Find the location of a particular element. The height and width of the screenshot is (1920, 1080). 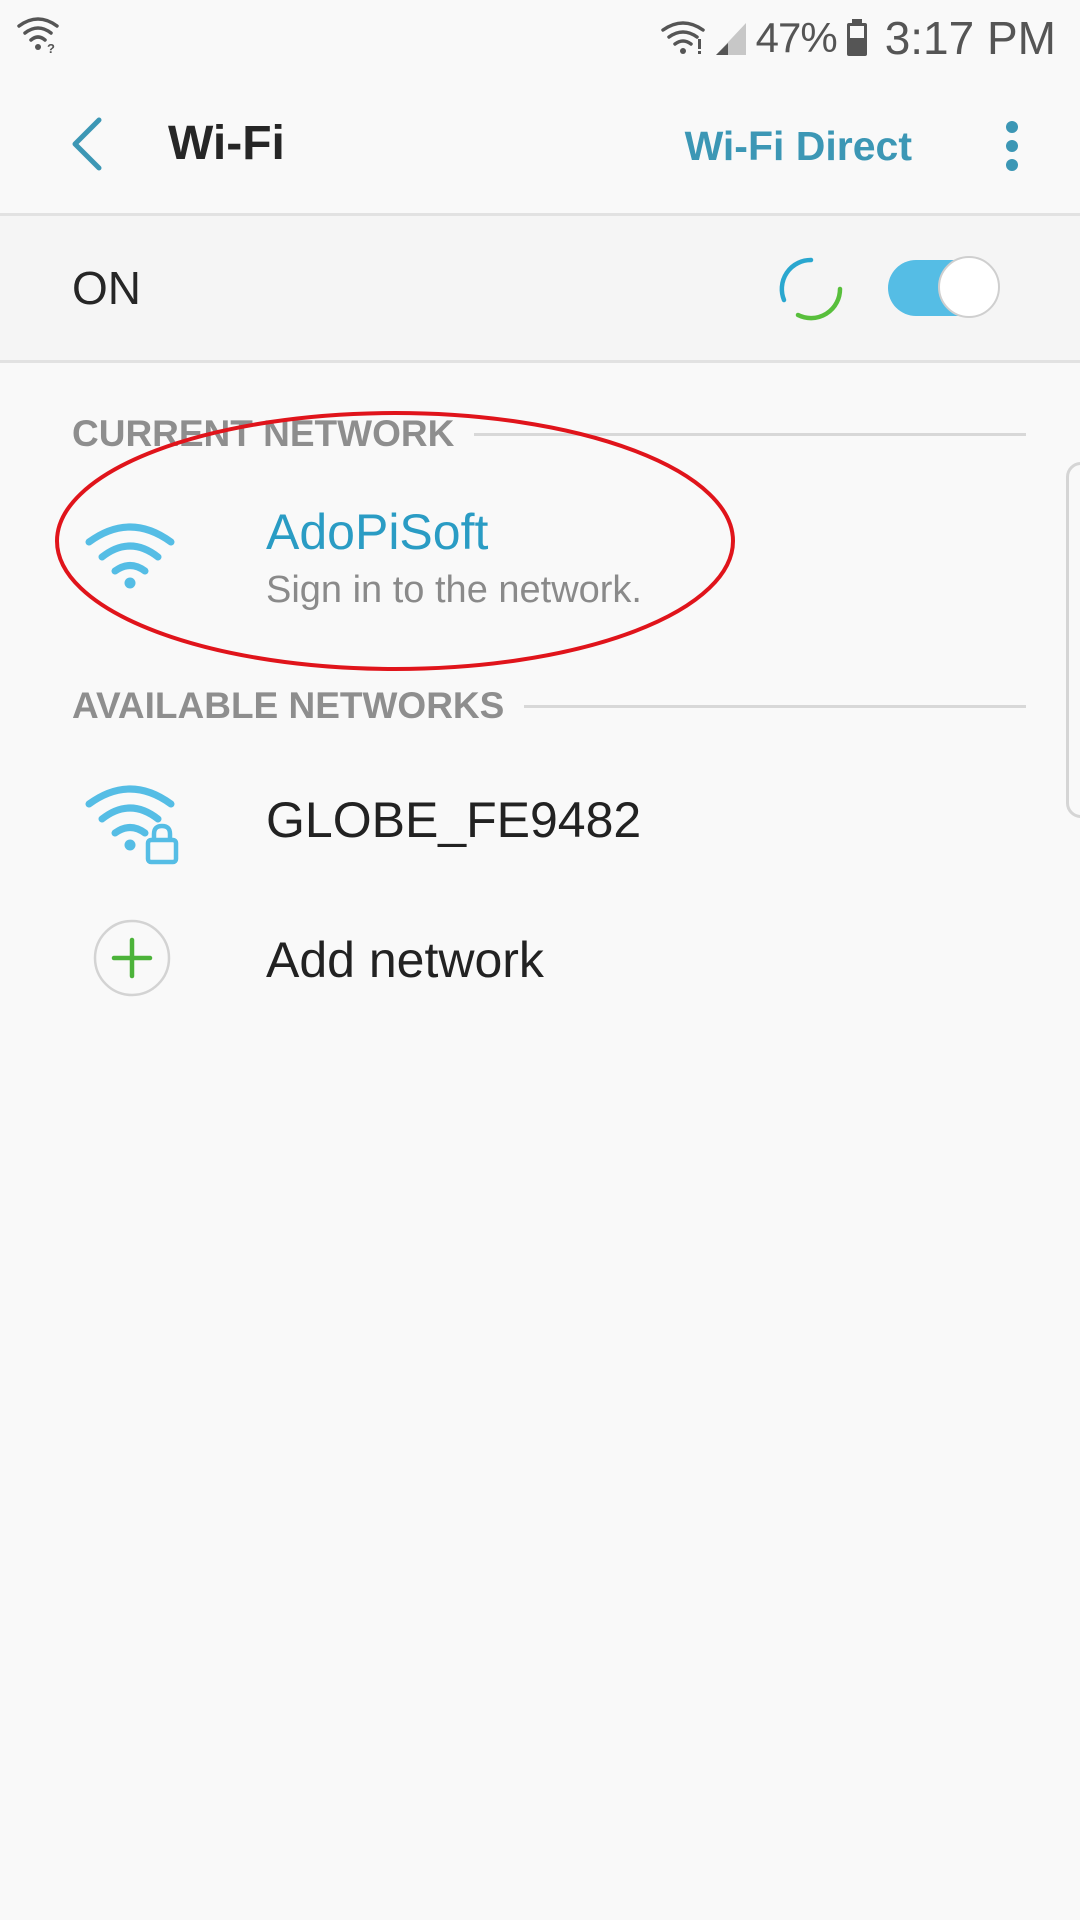

back-button is located at coordinates (86, 144).